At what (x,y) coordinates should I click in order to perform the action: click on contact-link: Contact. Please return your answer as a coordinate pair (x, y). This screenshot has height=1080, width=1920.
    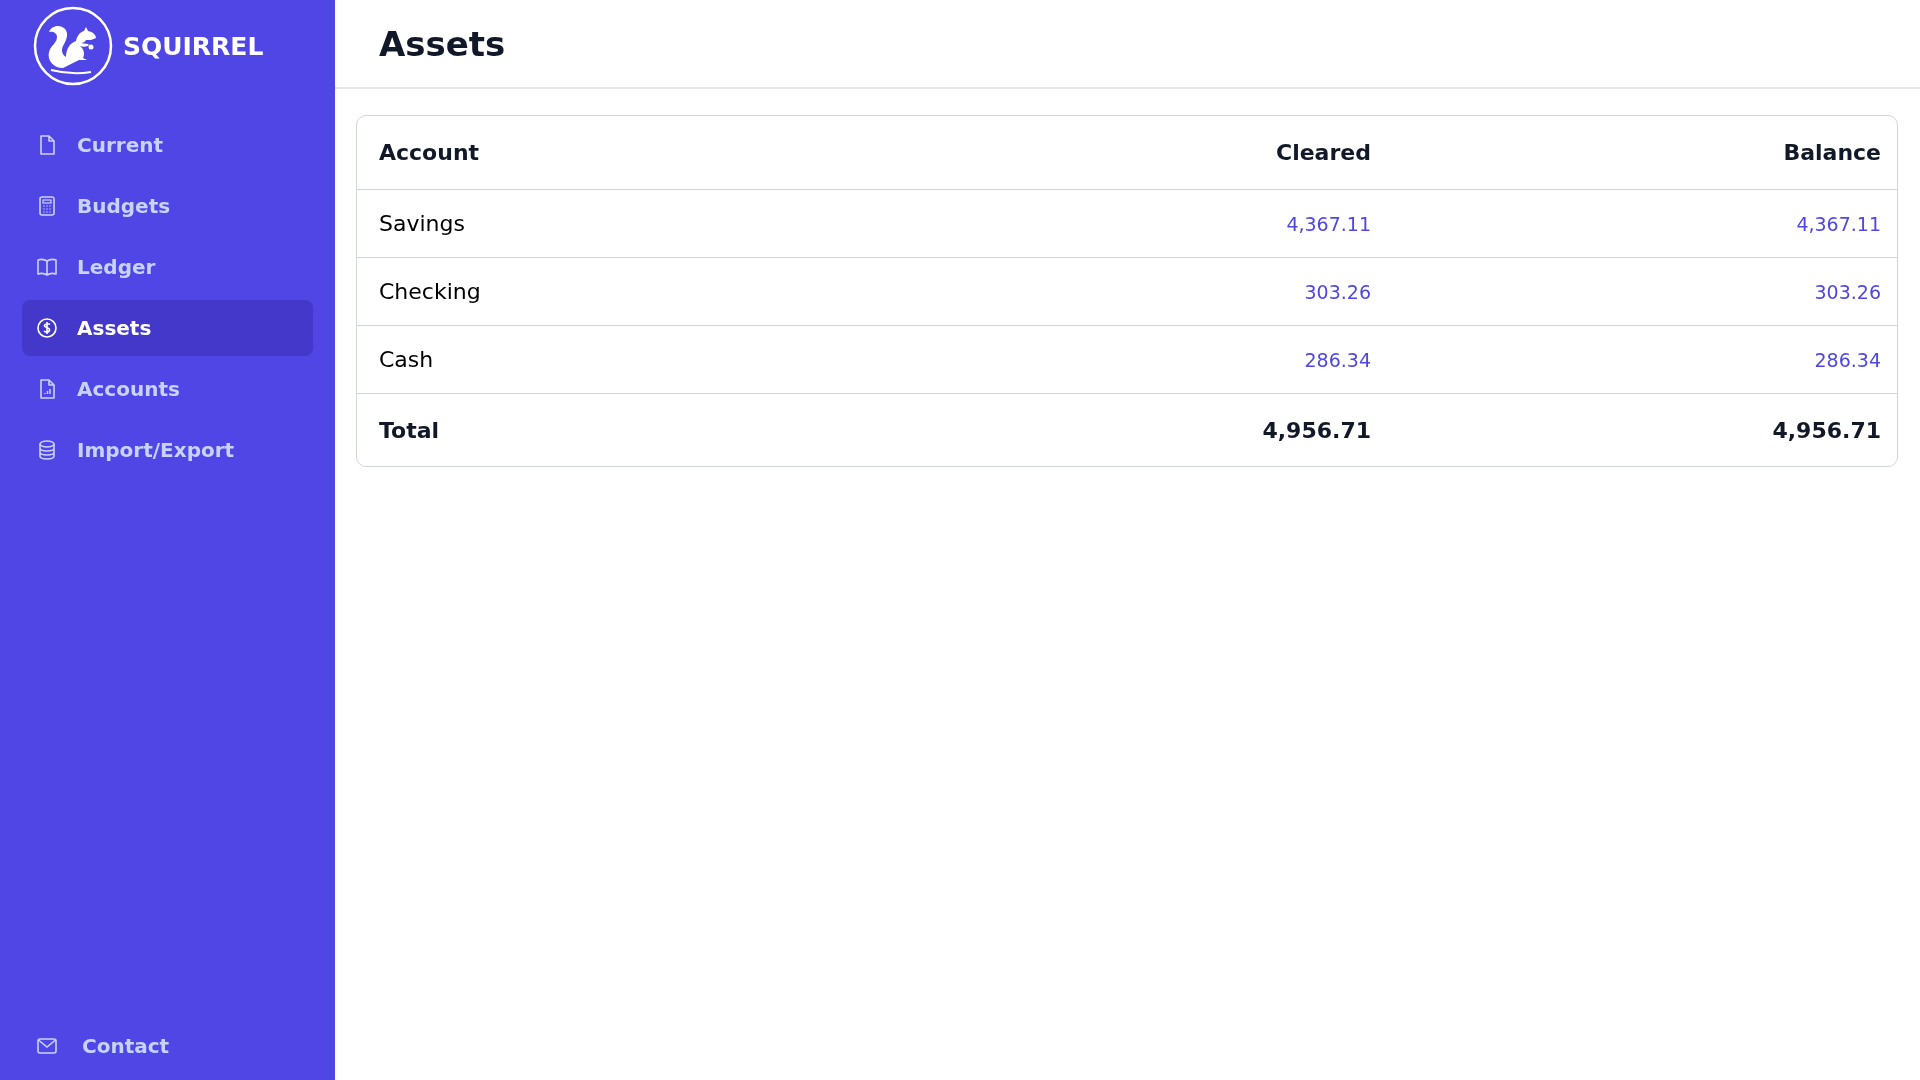
    Looking at the image, I should click on (167, 1046).